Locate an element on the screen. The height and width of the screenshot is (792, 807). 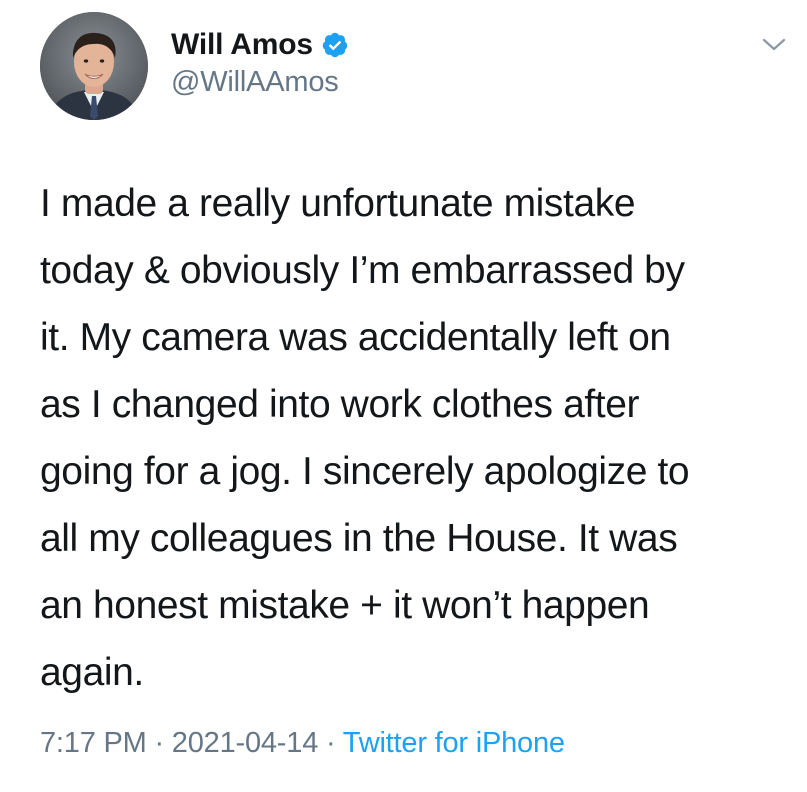
verified-badge-icon is located at coordinates (335, 45).